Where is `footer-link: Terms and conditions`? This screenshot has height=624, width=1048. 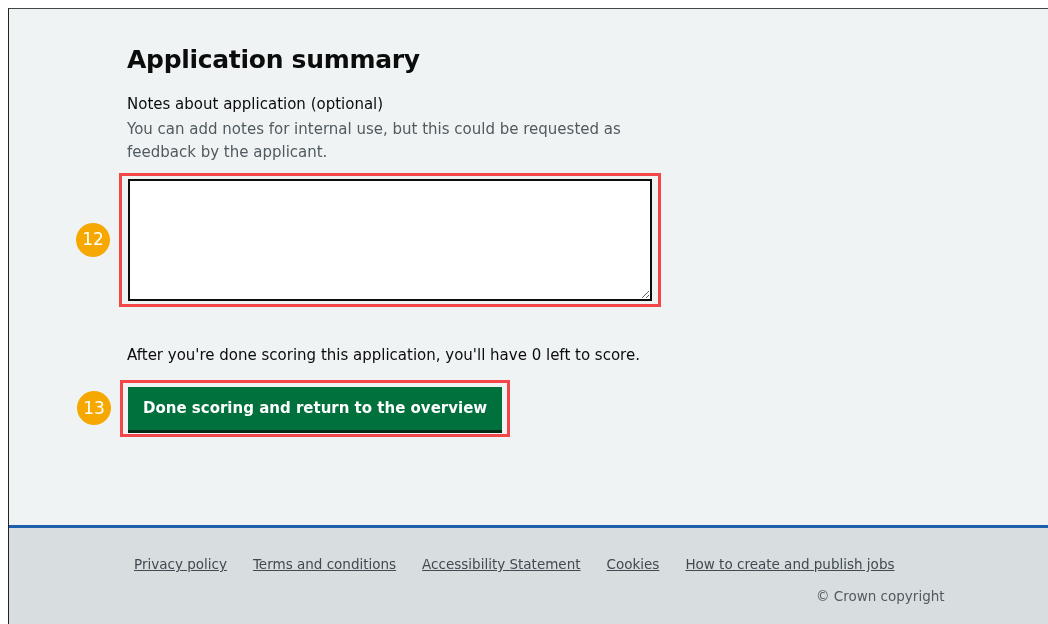 footer-link: Terms and conditions is located at coordinates (324, 564).